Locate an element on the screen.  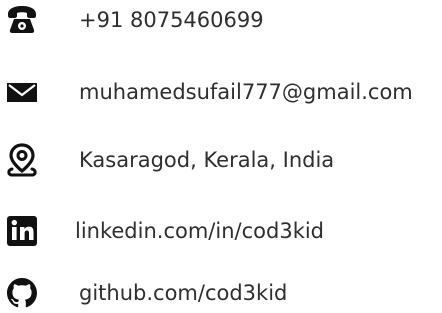
linkedin-link: linkedin.com/in/cod3kid is located at coordinates (199, 231).